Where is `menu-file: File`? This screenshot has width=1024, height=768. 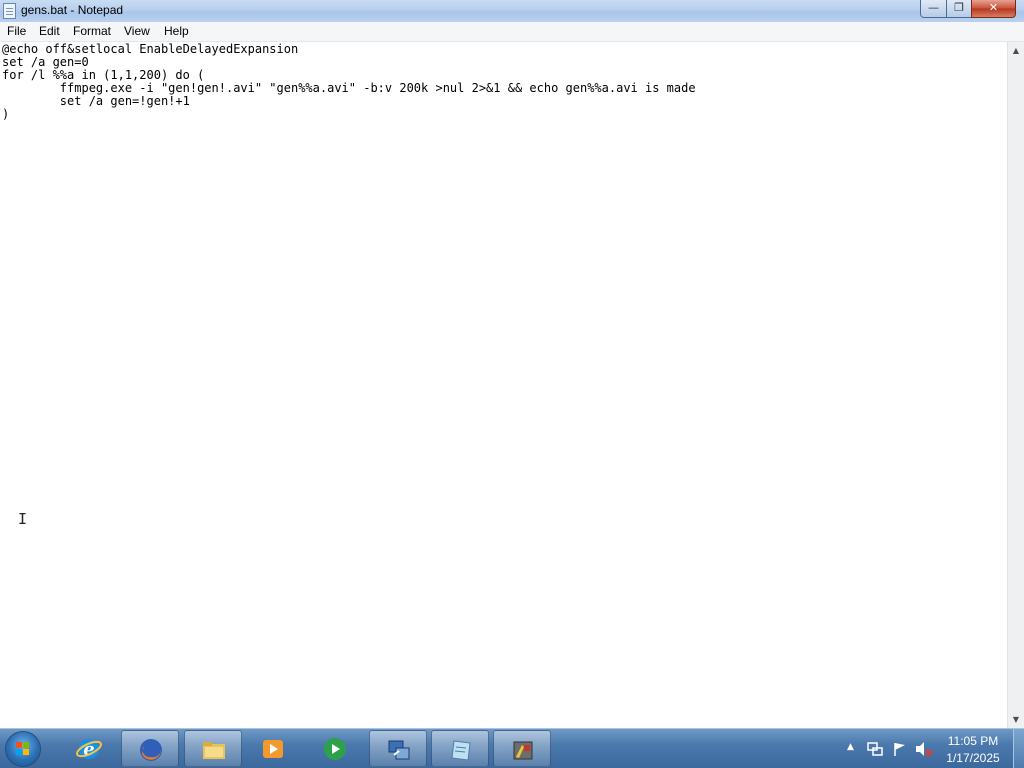
menu-file: File is located at coordinates (16, 31).